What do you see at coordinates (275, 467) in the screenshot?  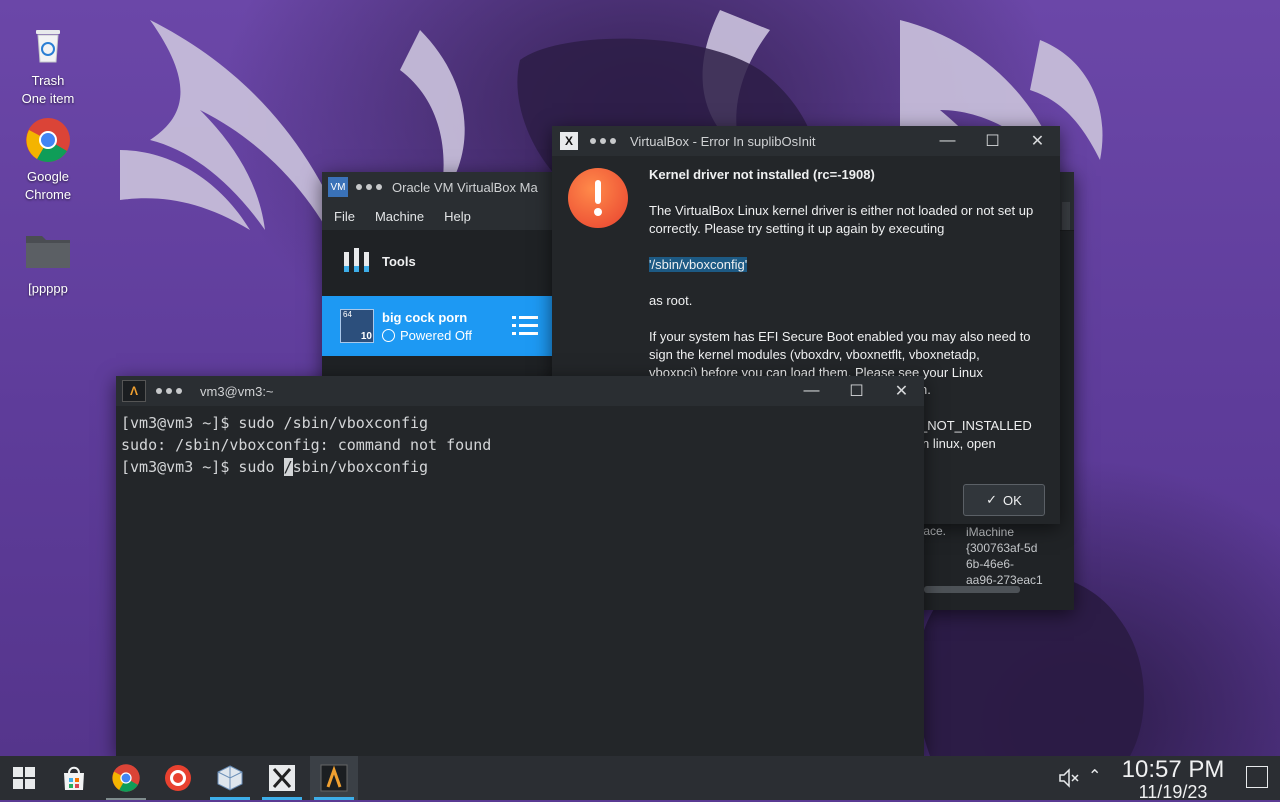 I see `terminal-current-line: [vm3@vm3 ~]$ sudo /sbin/vboxconfig` at bounding box center [275, 467].